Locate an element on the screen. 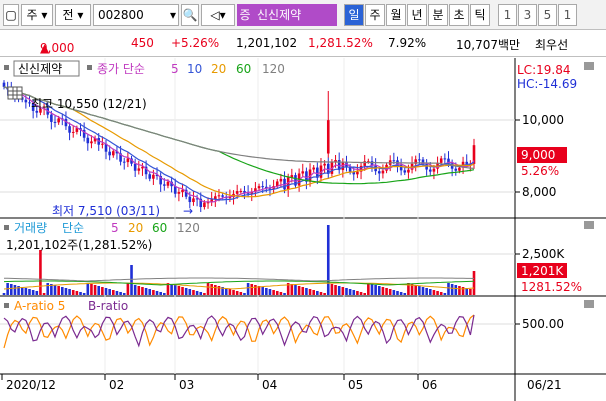  interval-button-1: 3 is located at coordinates (527, 15).